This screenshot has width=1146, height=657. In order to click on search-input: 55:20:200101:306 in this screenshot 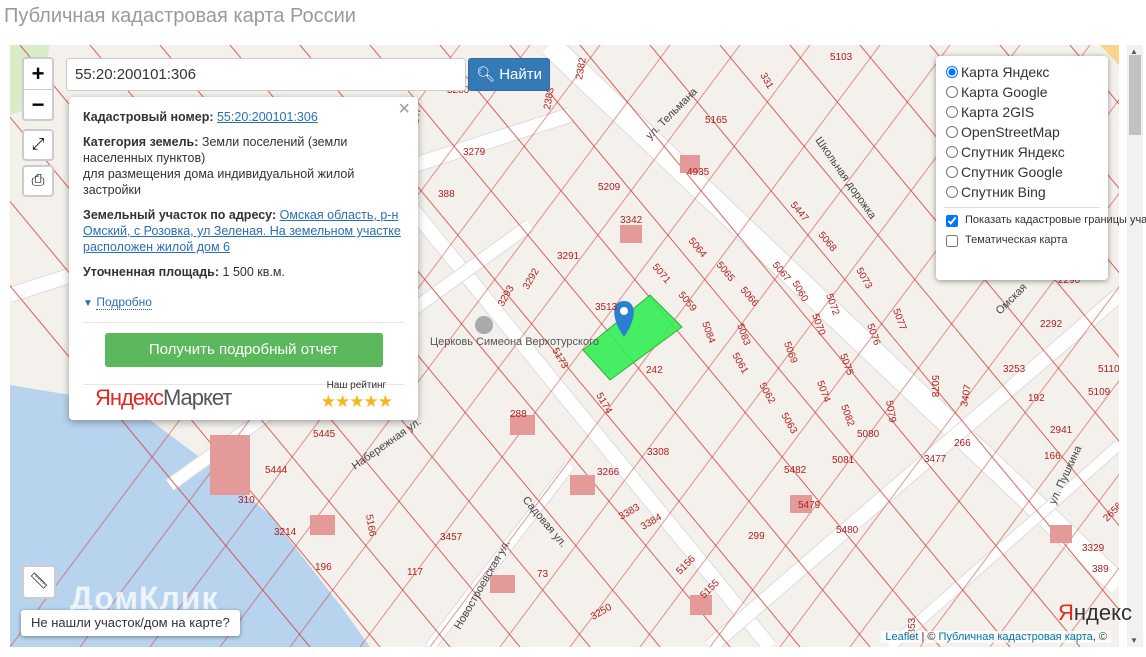, I will do `click(266, 74)`.